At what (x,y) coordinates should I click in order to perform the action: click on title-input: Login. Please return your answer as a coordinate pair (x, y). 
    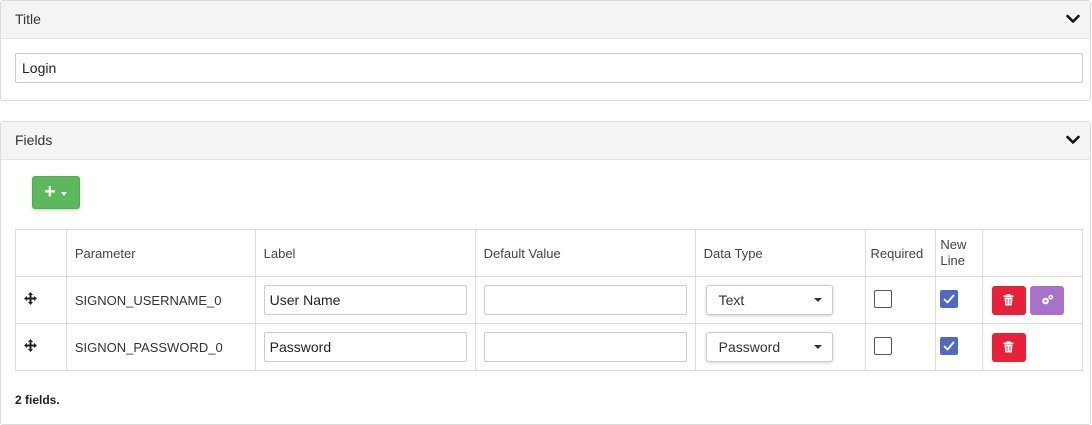
    Looking at the image, I should click on (549, 68).